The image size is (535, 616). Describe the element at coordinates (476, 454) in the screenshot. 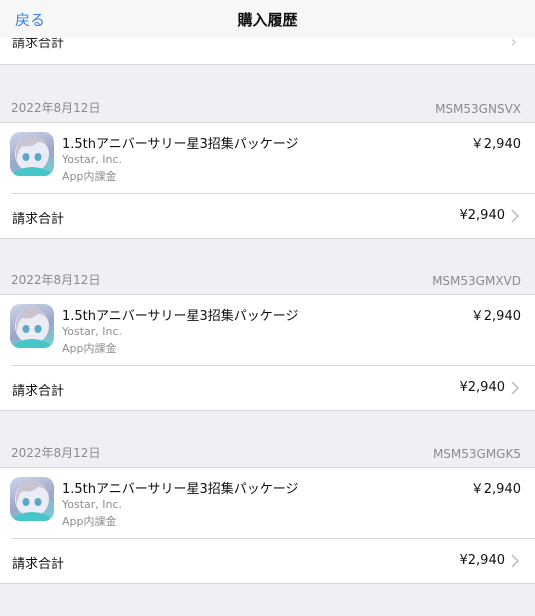

I see `order-id: MSM53GMGK5` at that location.